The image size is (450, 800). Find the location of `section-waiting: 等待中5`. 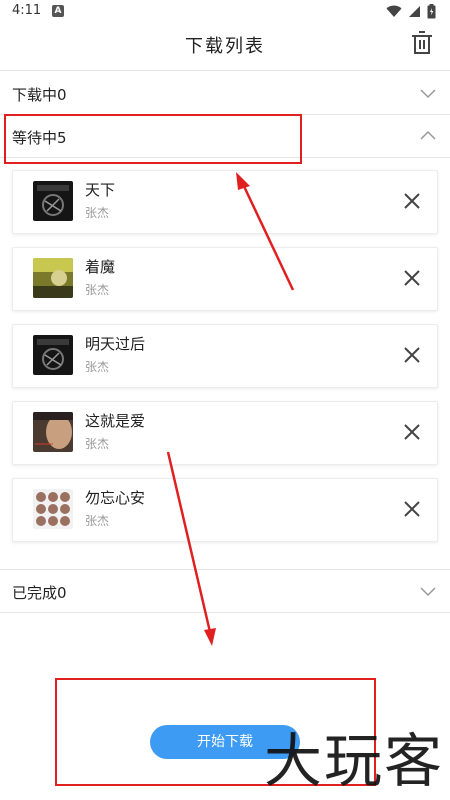

section-waiting: 等待中5 is located at coordinates (225, 136).